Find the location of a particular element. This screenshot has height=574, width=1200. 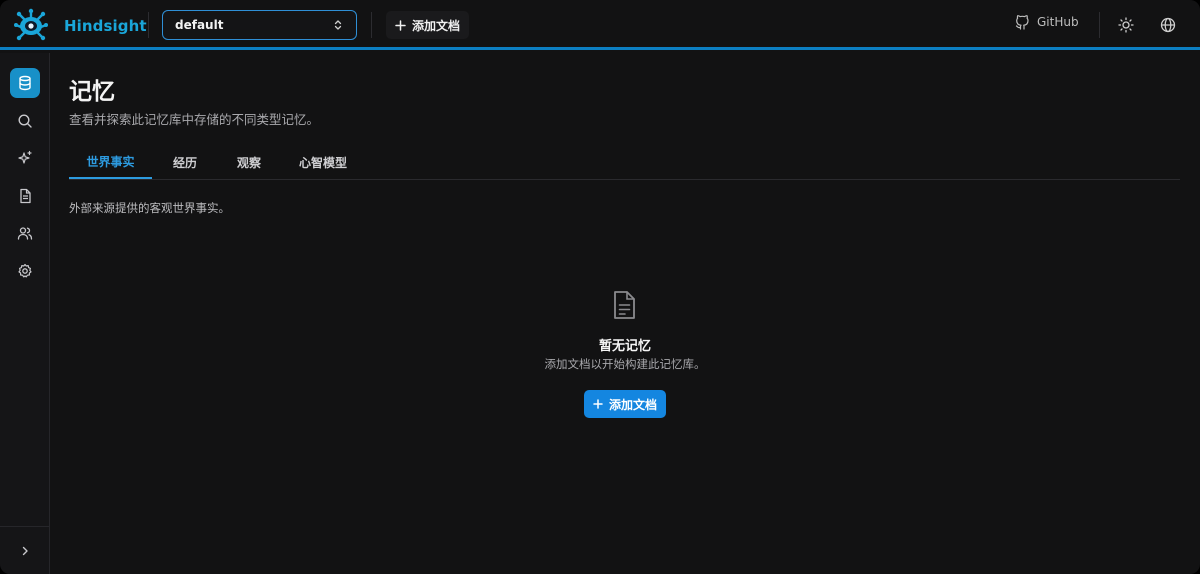

tab-mental-models: 心智模型 is located at coordinates (323, 162).